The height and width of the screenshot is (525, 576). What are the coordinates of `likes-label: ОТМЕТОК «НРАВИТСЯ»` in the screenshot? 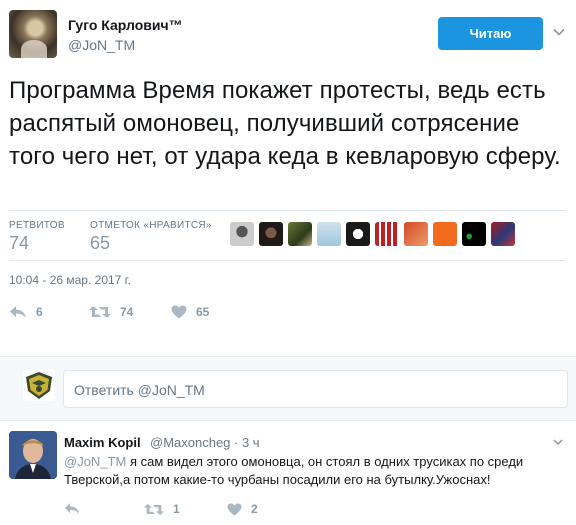 It's located at (151, 225).